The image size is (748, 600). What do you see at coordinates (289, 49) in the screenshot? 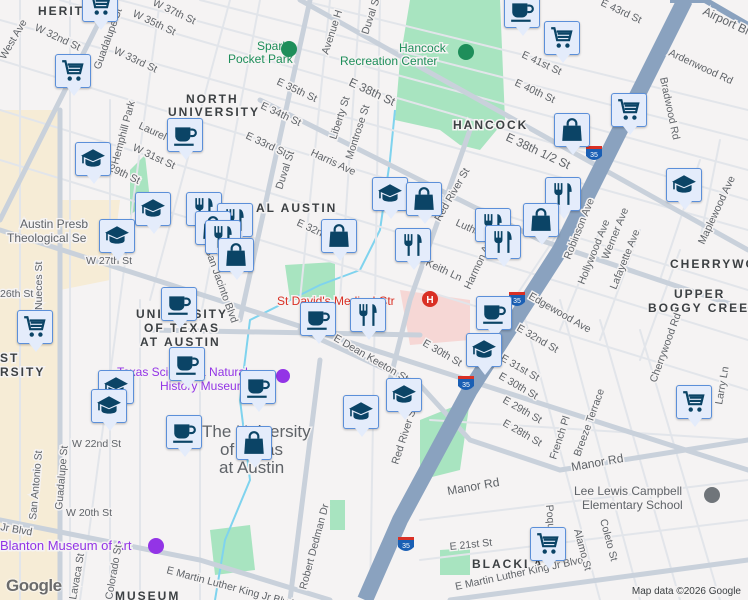
I see `park-pin-icon` at bounding box center [289, 49].